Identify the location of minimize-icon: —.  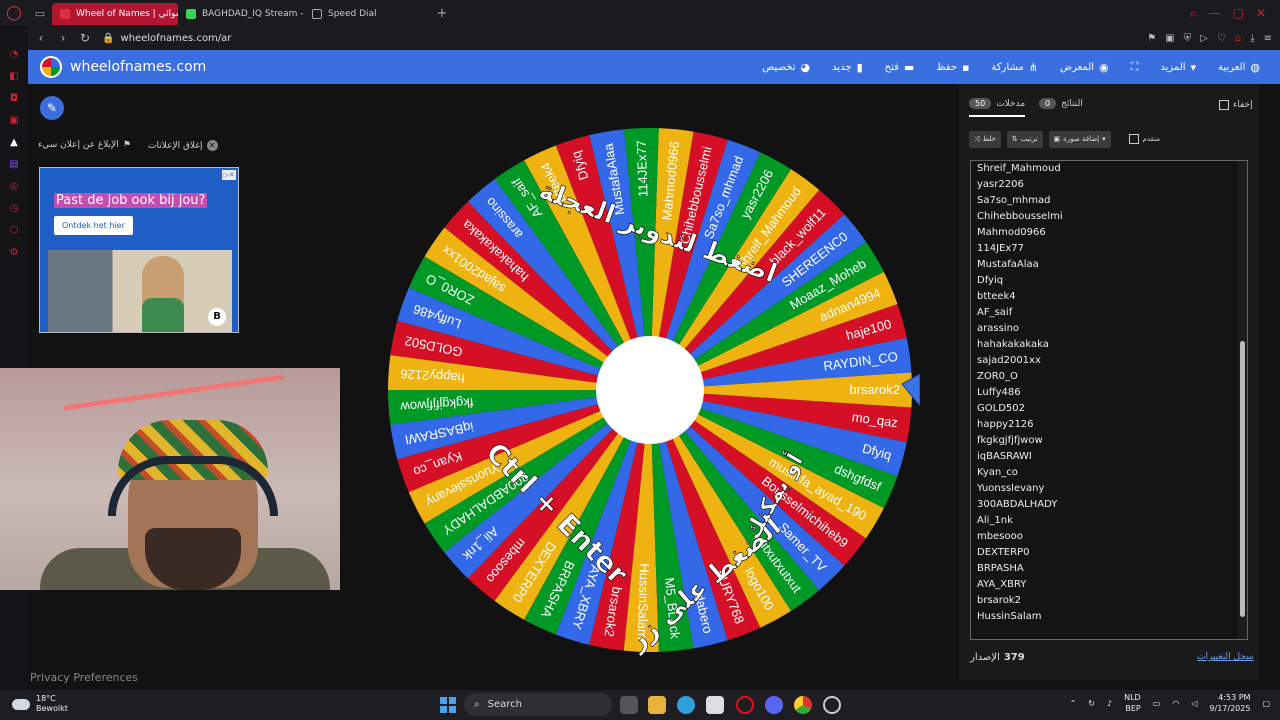
(1215, 13).